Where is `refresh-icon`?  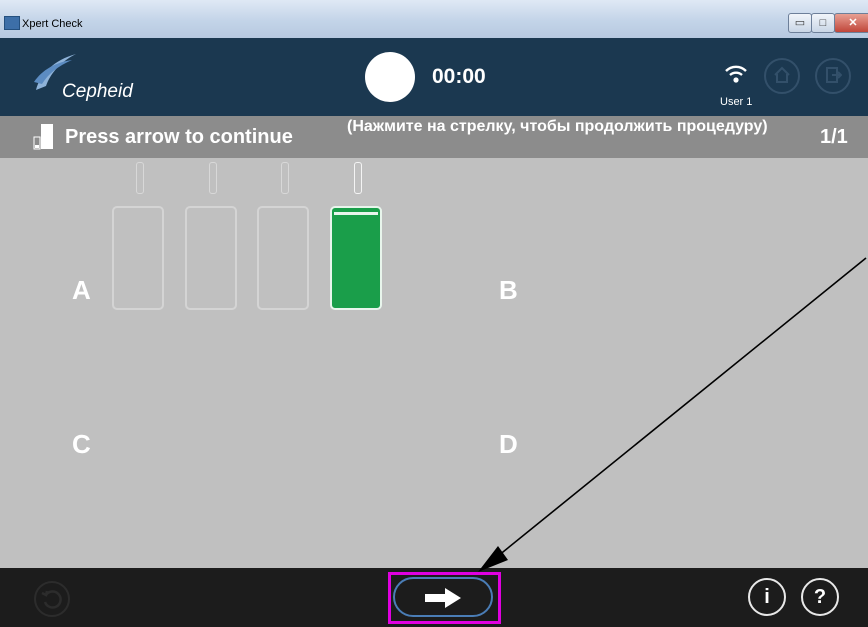 refresh-icon is located at coordinates (51, 599).